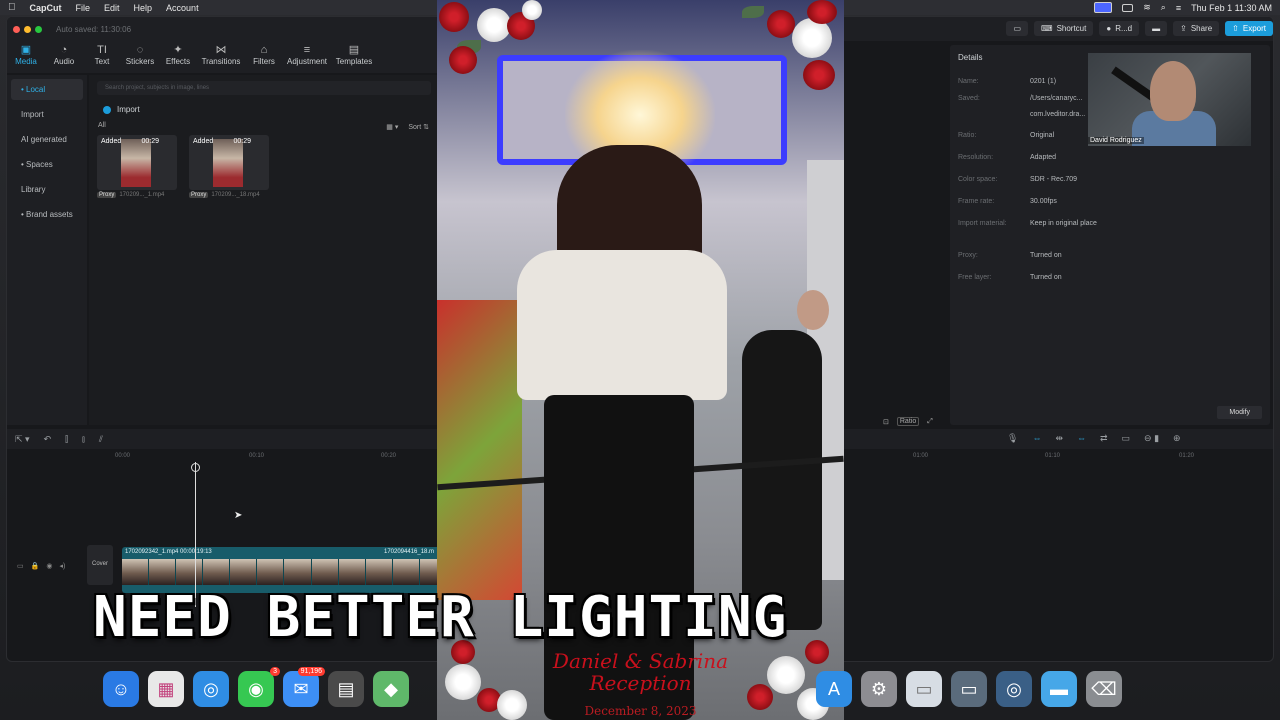 The width and height of the screenshot is (1280, 720). What do you see at coordinates (26, 57) in the screenshot?
I see `tab-media: ▣ Media` at bounding box center [26, 57].